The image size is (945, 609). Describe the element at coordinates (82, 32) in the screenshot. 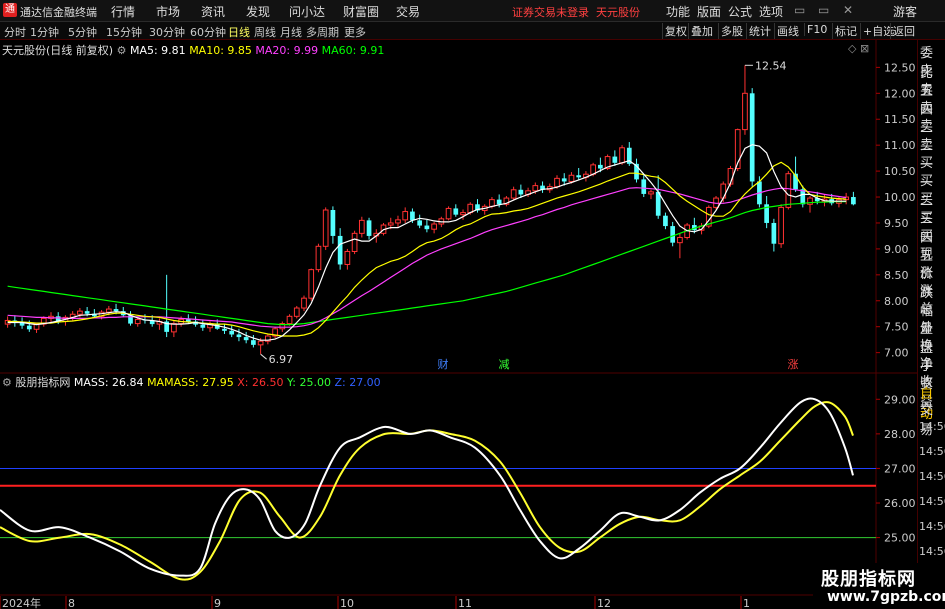

I see `period-5min: 5分钟` at that location.